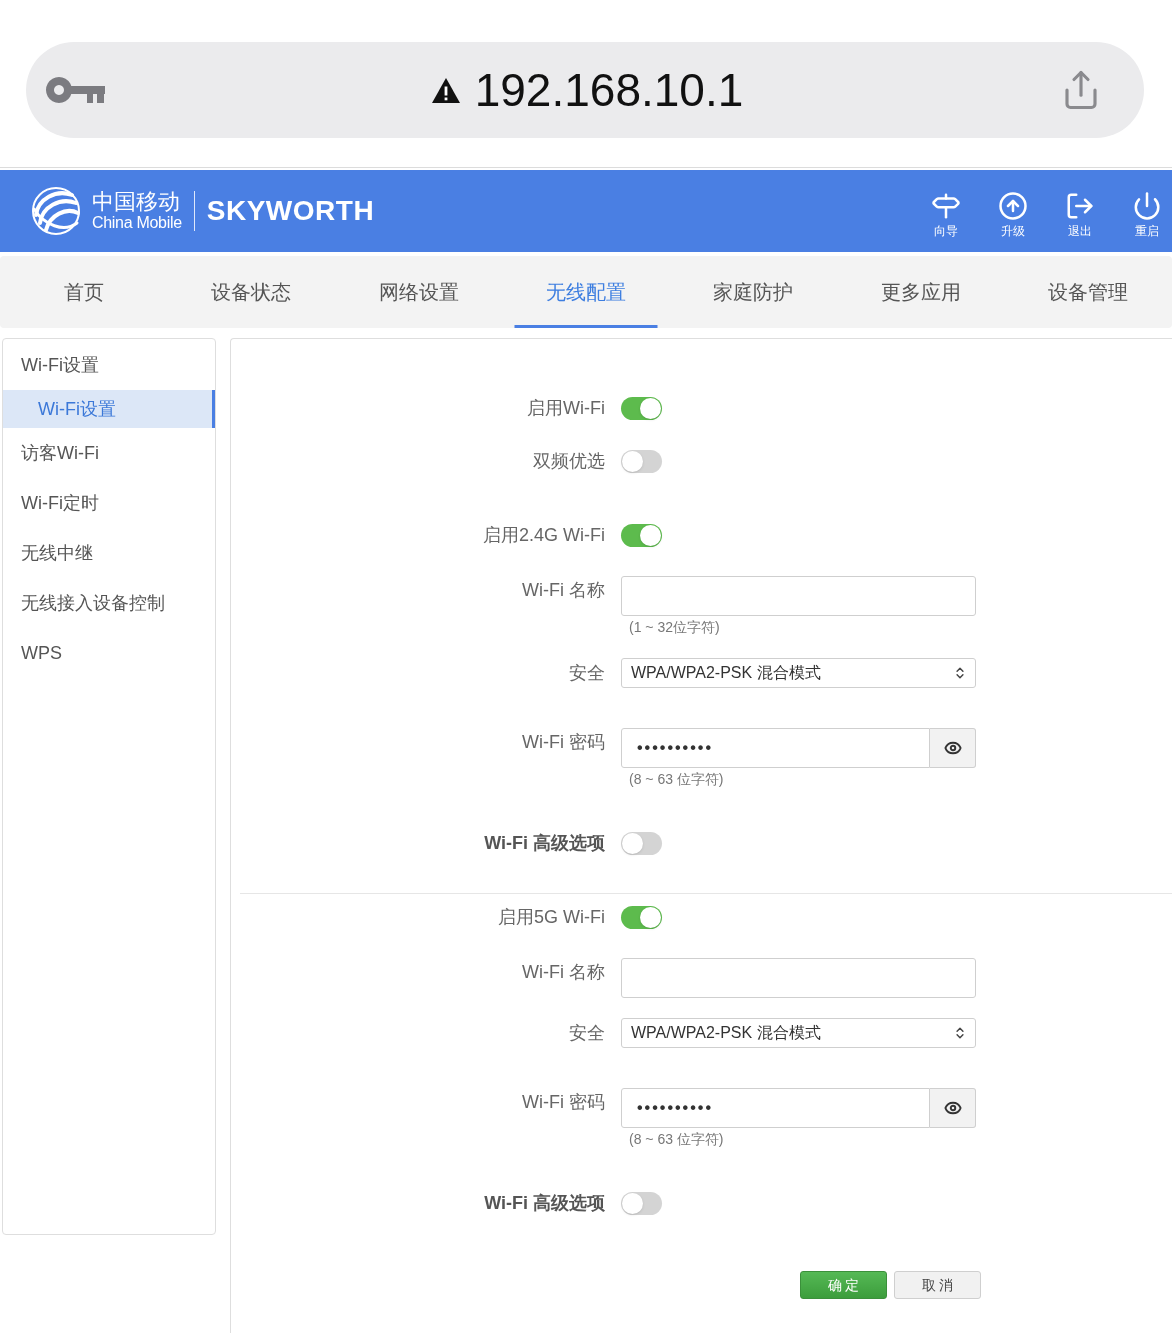  What do you see at coordinates (1088, 292) in the screenshot?
I see `nav-tab: 设备管理` at bounding box center [1088, 292].